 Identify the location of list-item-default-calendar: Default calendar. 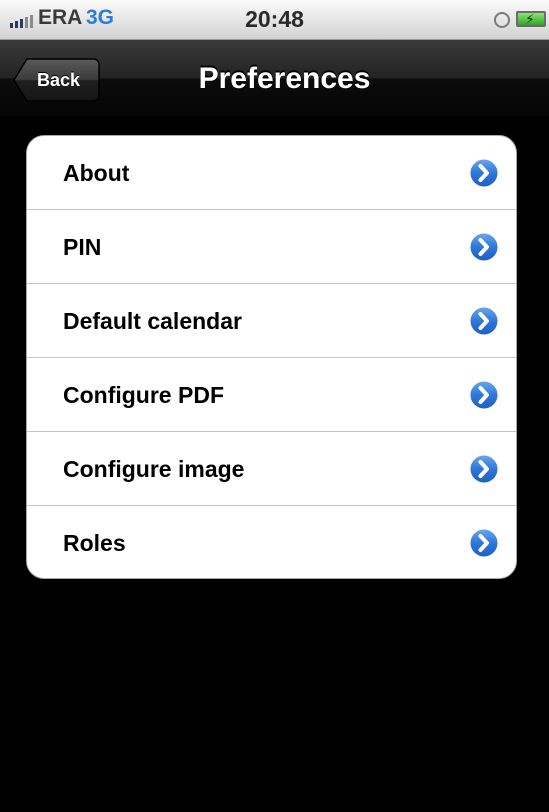
(271, 321).